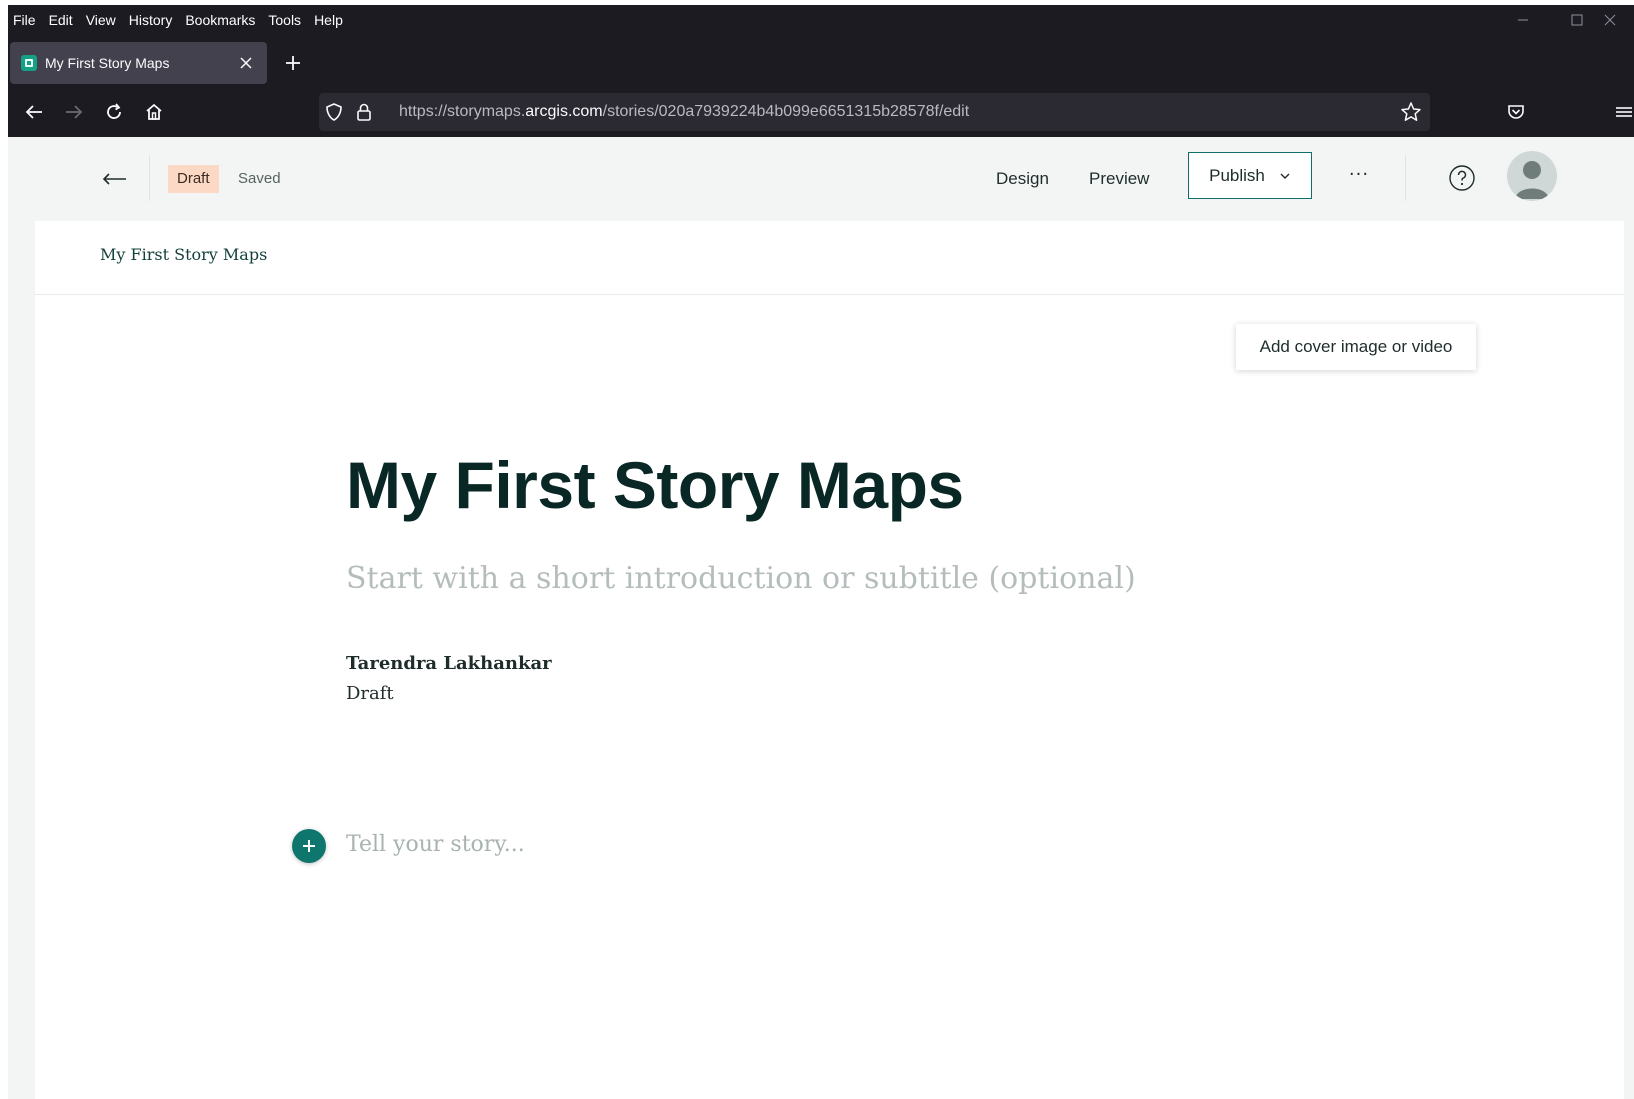  I want to click on chevron-down-icon, so click(1285, 176).